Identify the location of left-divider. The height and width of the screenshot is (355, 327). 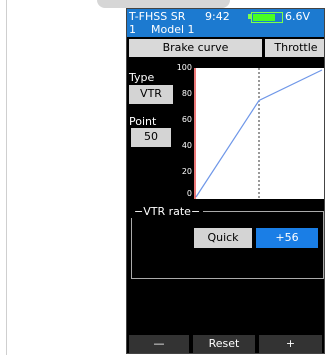
(6, 177).